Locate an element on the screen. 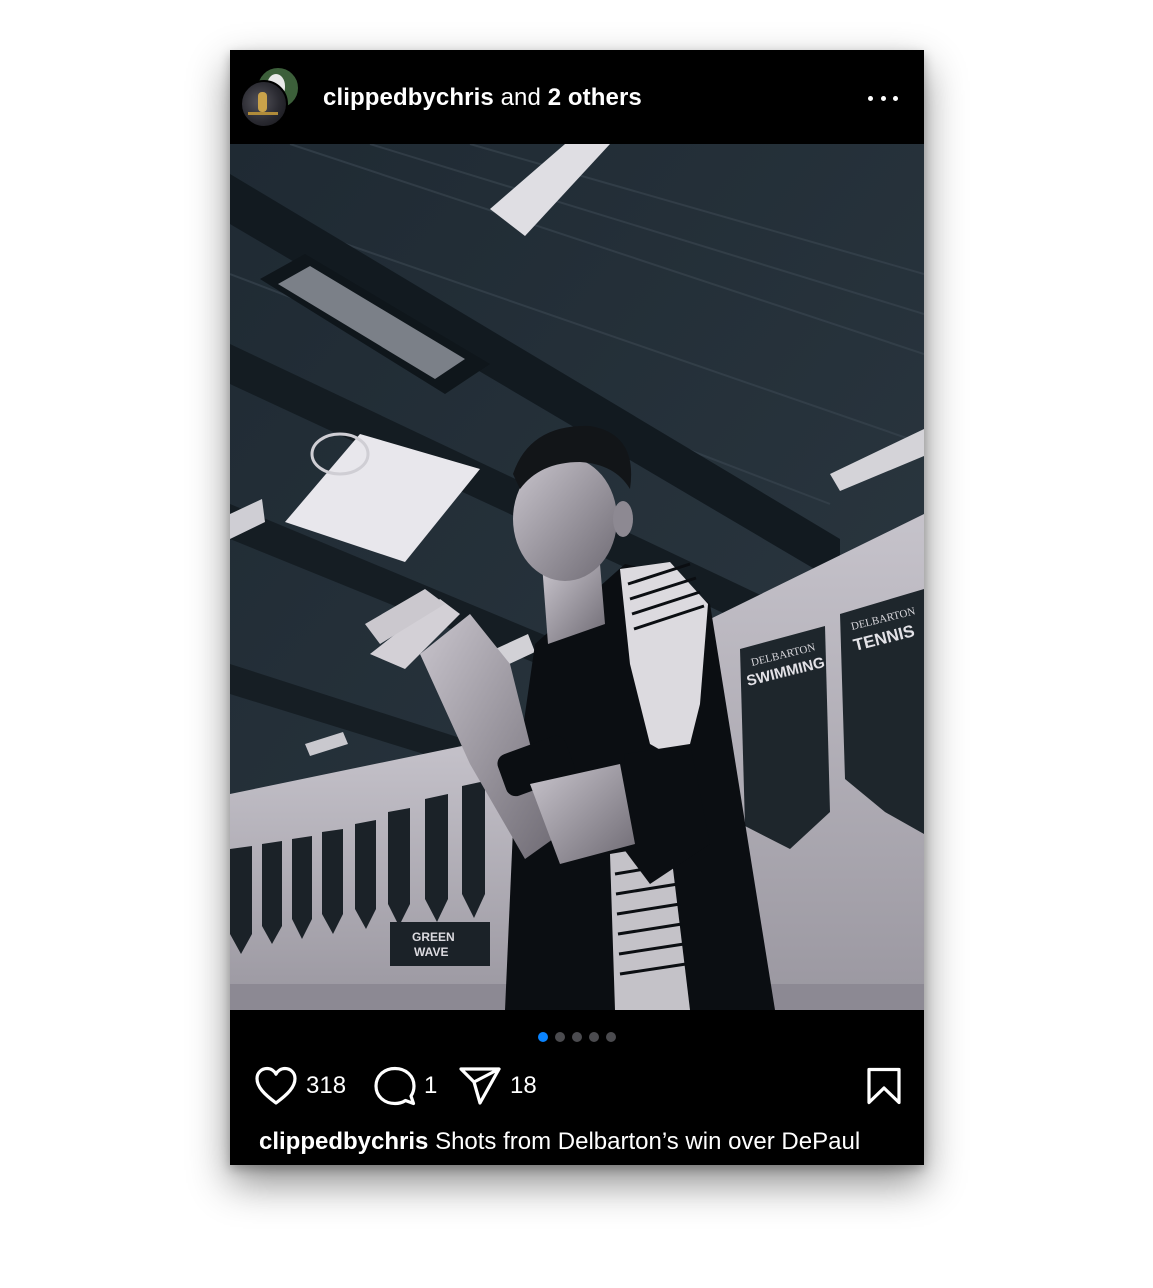 This screenshot has height=1288, width=1153. caption-username: clippedbychris is located at coordinates (343, 1141).